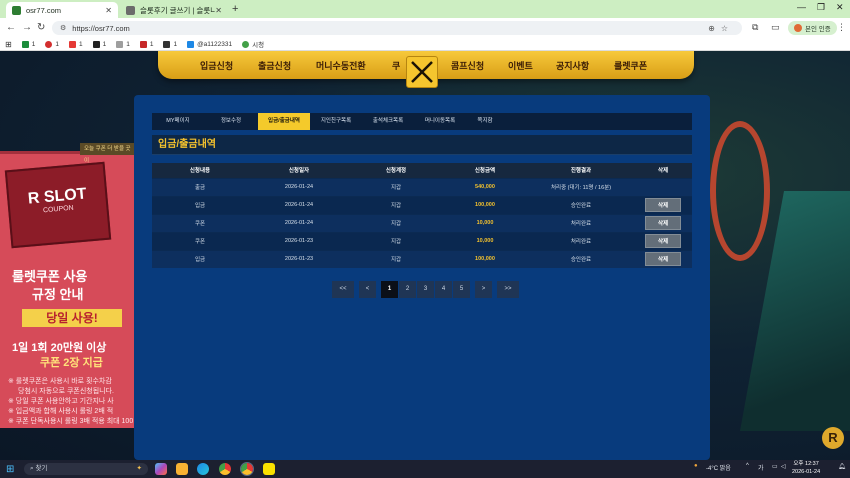  I want to click on page-button-5: 5, so click(461, 289).